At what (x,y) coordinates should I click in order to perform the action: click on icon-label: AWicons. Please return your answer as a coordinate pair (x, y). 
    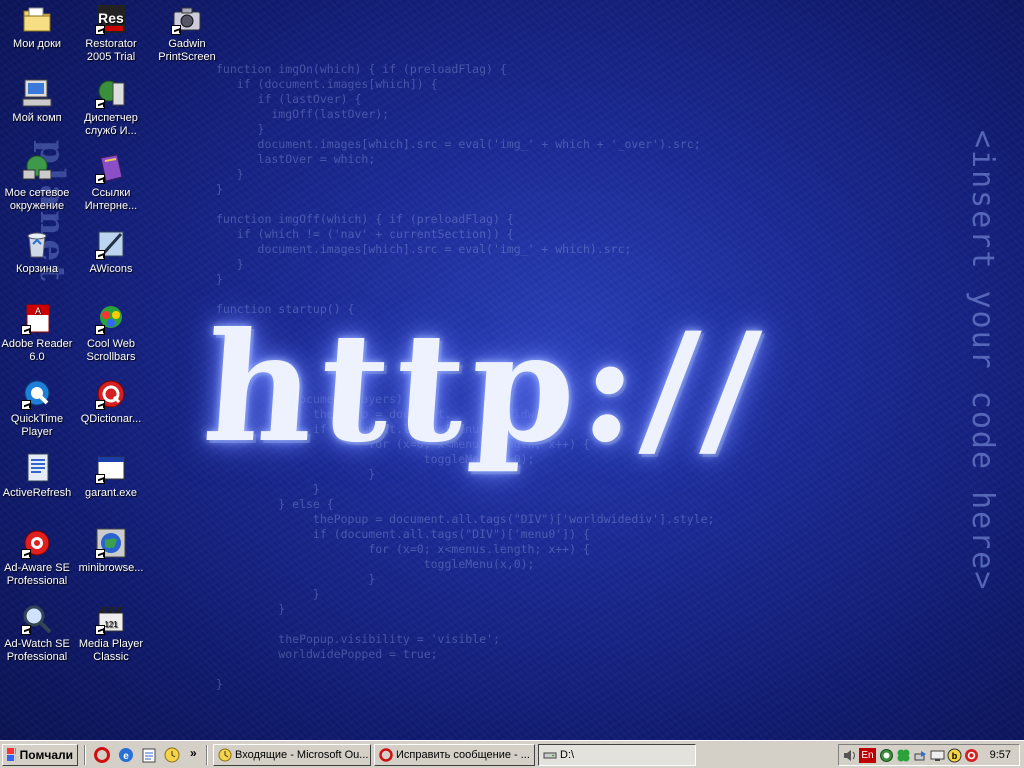
    Looking at the image, I should click on (111, 269).